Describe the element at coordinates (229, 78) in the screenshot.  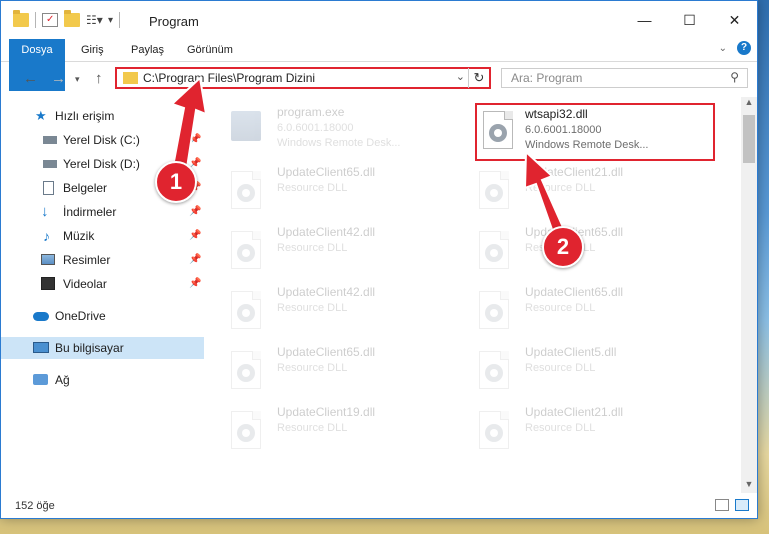
I see `address-path: C:\Program Files\Program Dizini` at that location.